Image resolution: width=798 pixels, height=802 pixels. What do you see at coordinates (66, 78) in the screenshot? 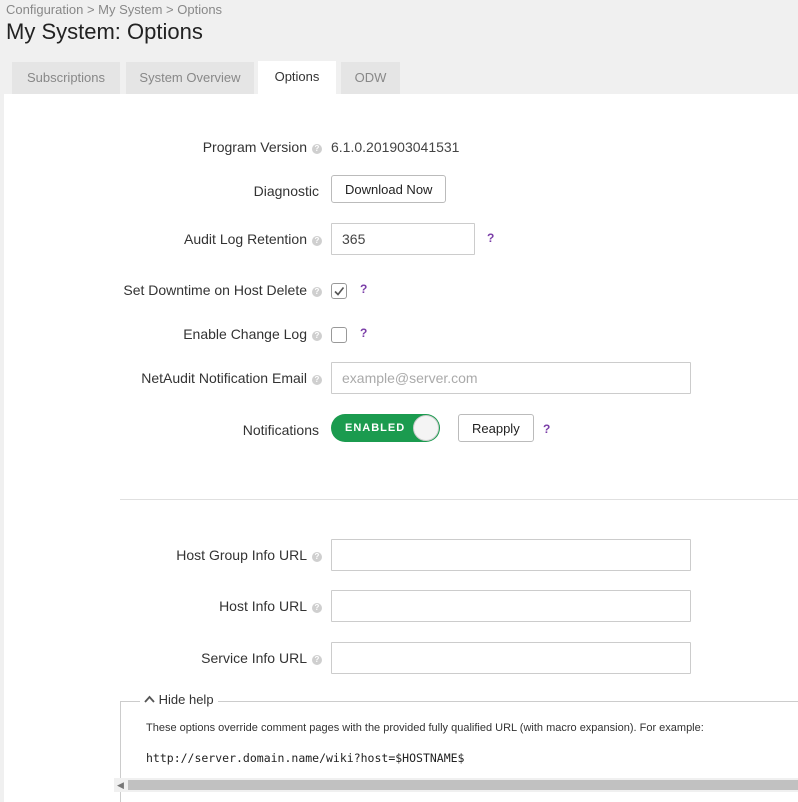
I see `tab-subscriptions: Subscriptions` at bounding box center [66, 78].